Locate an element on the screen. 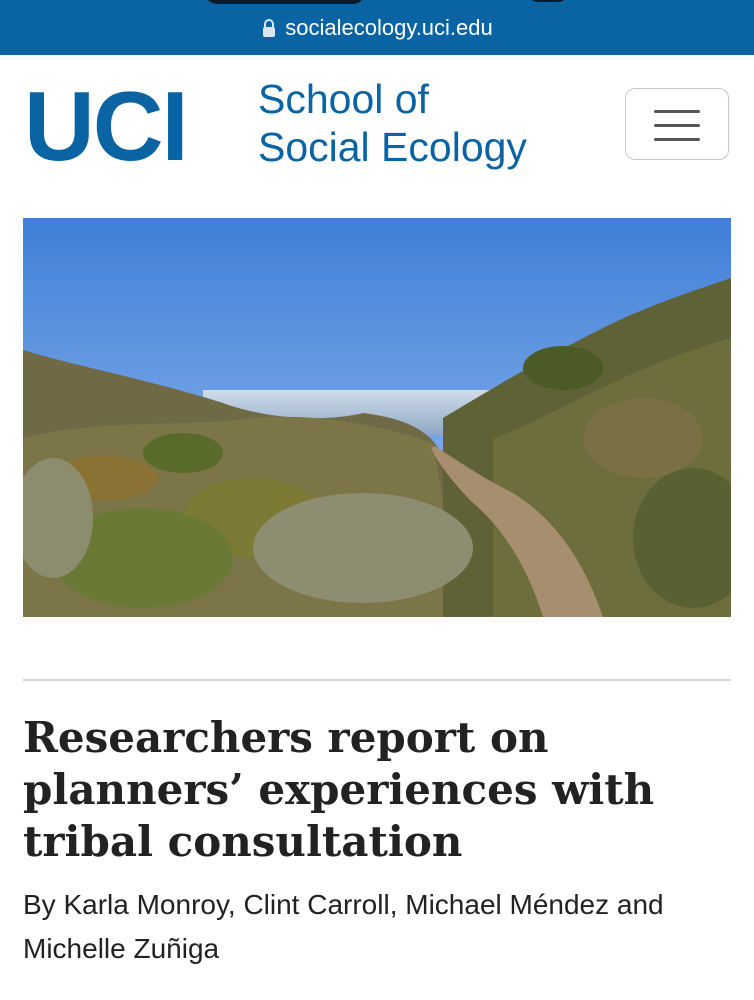 This screenshot has width=754, height=1000. lock-icon is located at coordinates (269, 28).